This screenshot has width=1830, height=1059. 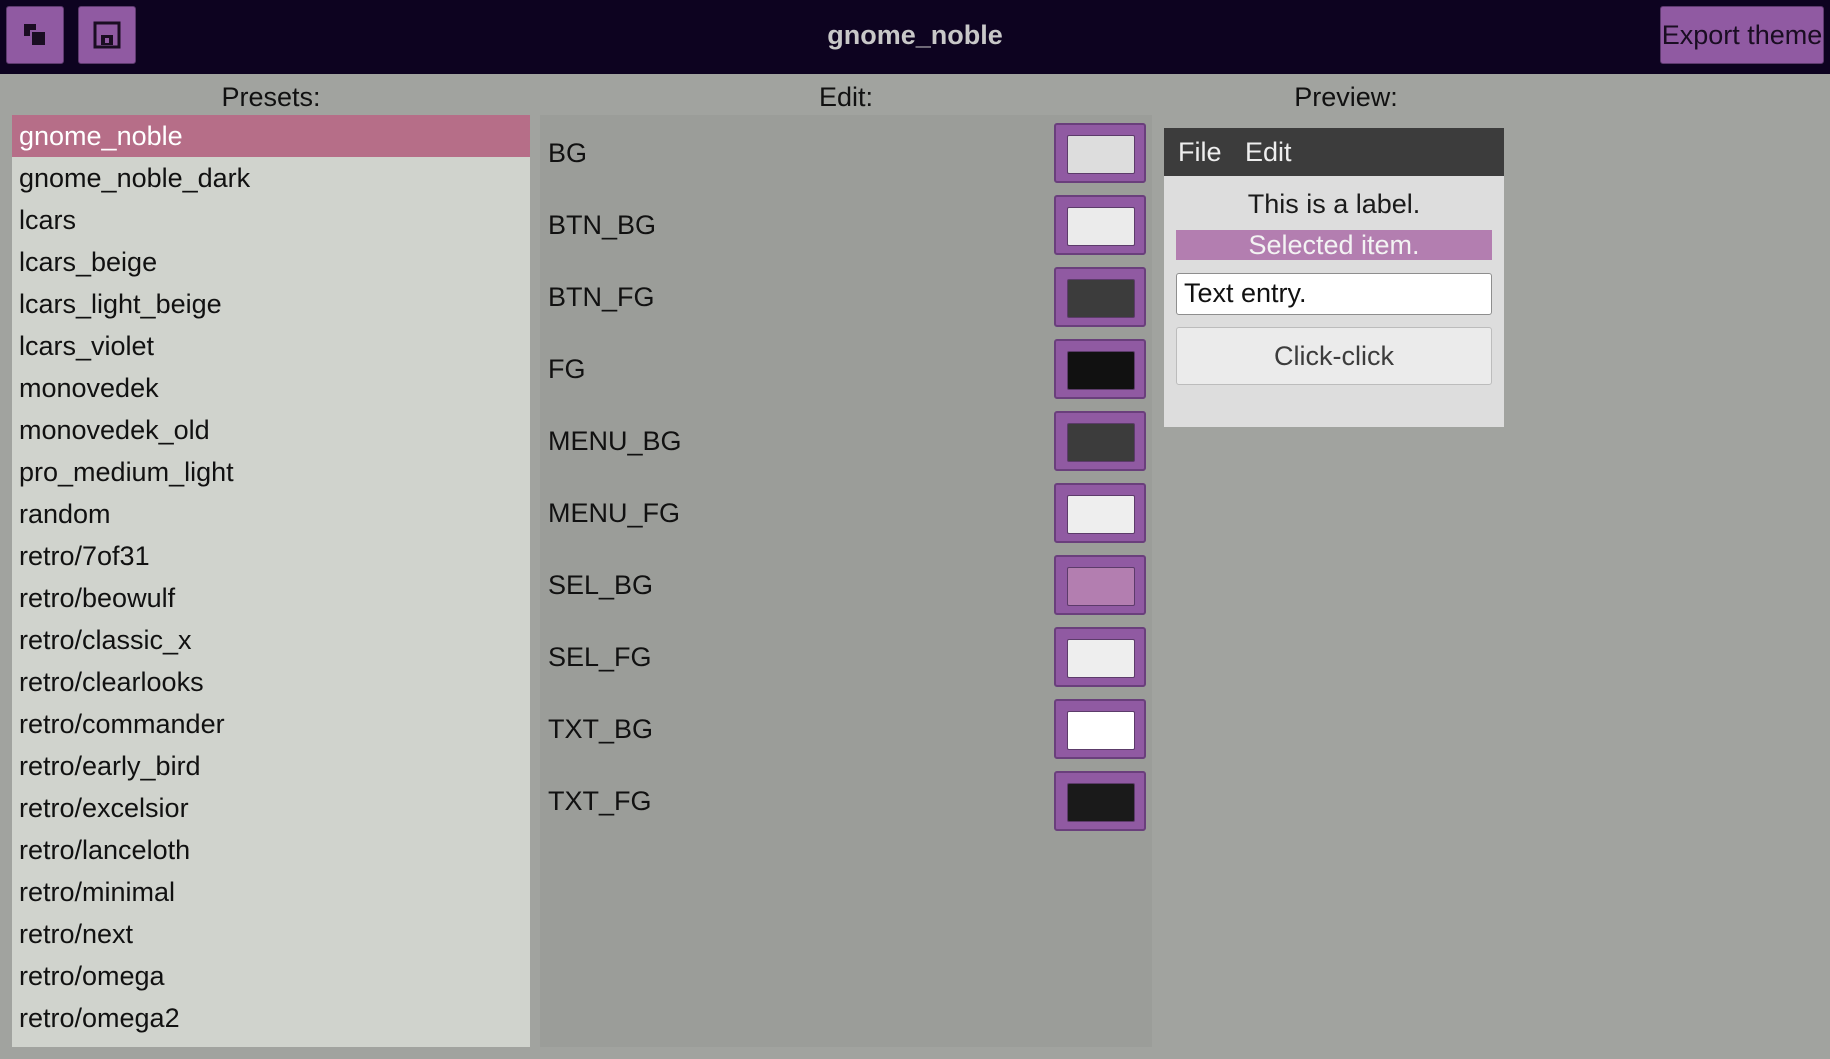 I want to click on edit-row-menu_fg: MENU_FG, so click(x=846, y=513).